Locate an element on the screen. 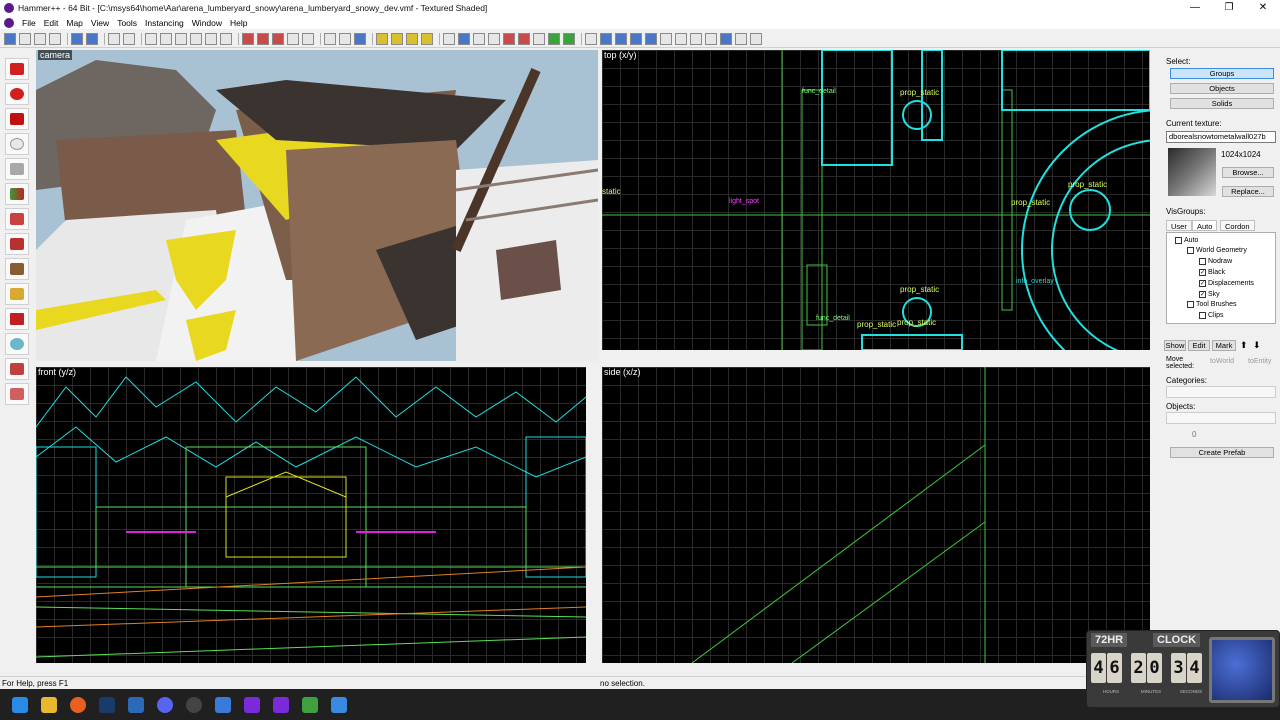  paste-icon is located at coordinates (181, 38).